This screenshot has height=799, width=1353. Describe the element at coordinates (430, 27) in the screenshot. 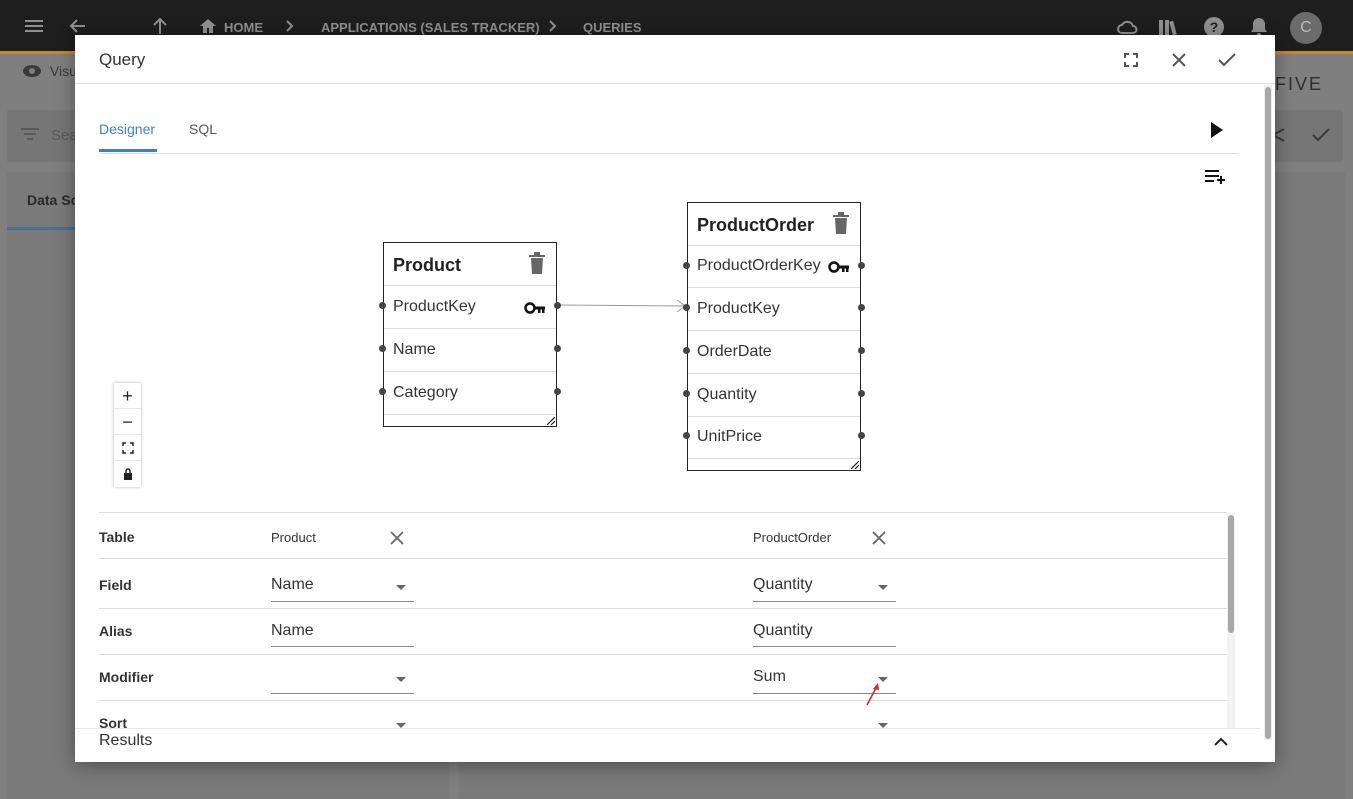

I see `breadcrumb-applications: APPLICATIONS (SALES TRACKER)` at that location.